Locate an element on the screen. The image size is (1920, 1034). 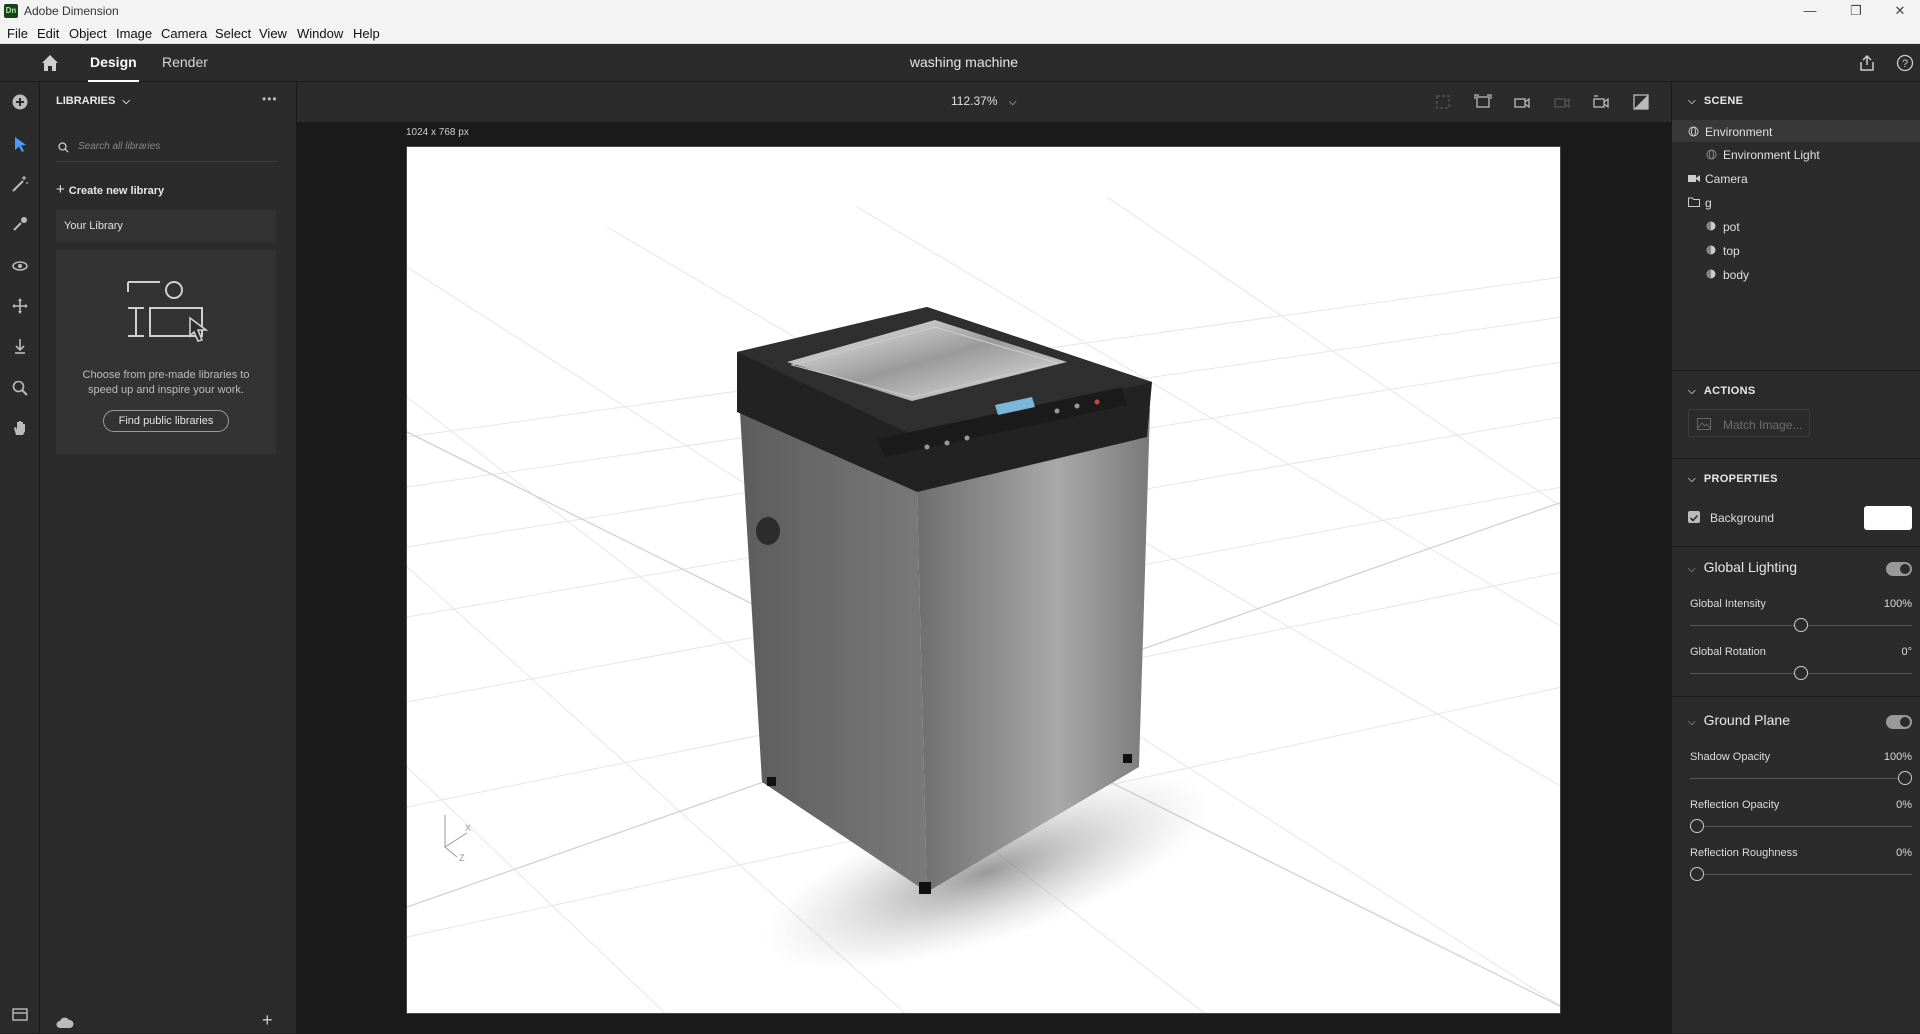
global-lighting-title: Global Lighting is located at coordinates (1750, 567).